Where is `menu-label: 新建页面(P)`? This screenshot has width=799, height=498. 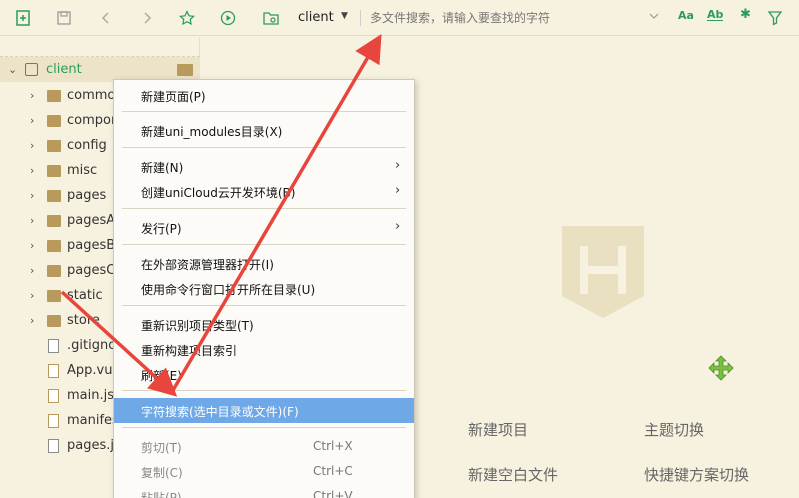
menu-label: 新建页面(P) is located at coordinates (173, 97).